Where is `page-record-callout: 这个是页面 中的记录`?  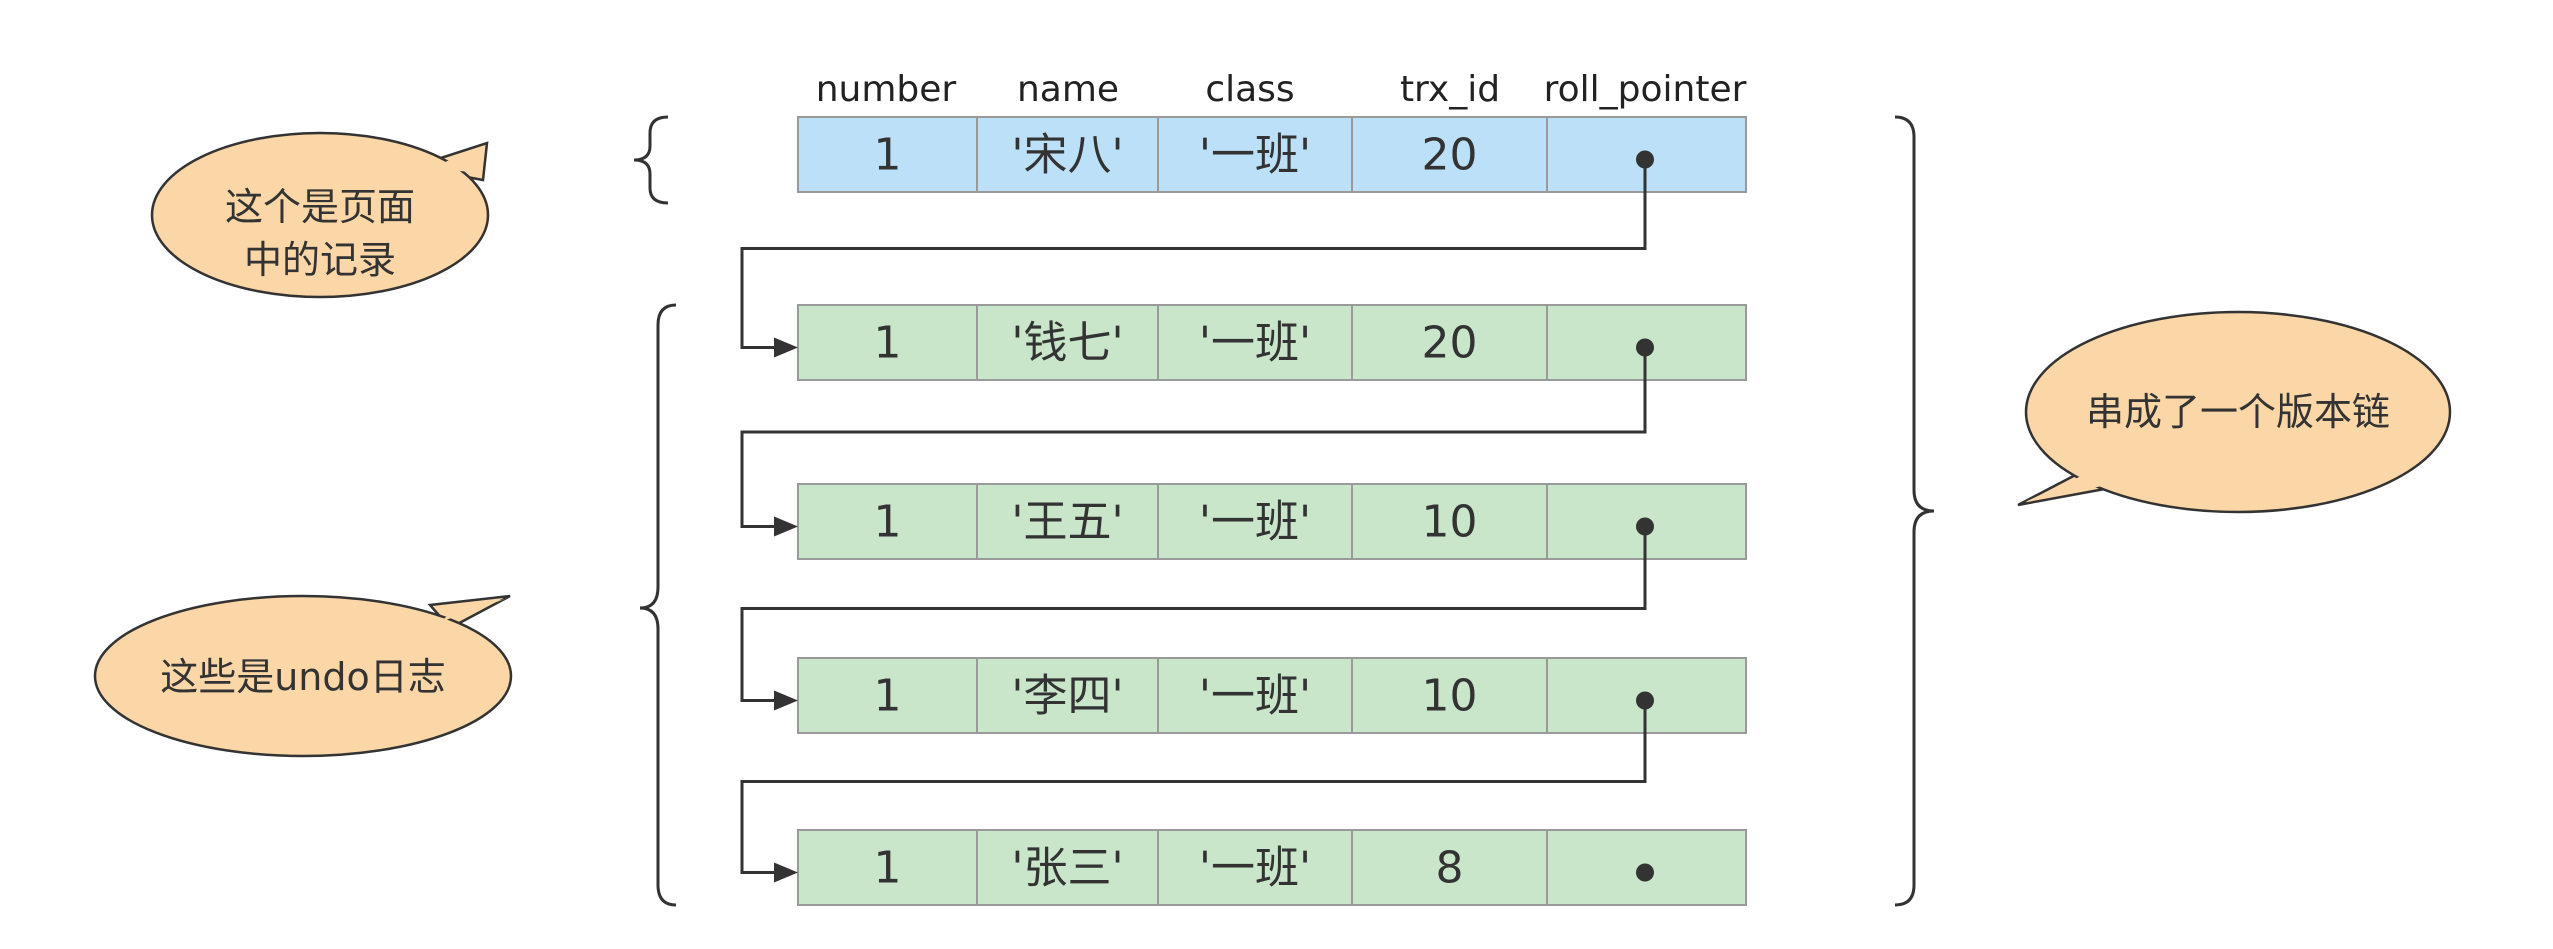
page-record-callout: 这个是页面 中的记录 is located at coordinates (320, 215).